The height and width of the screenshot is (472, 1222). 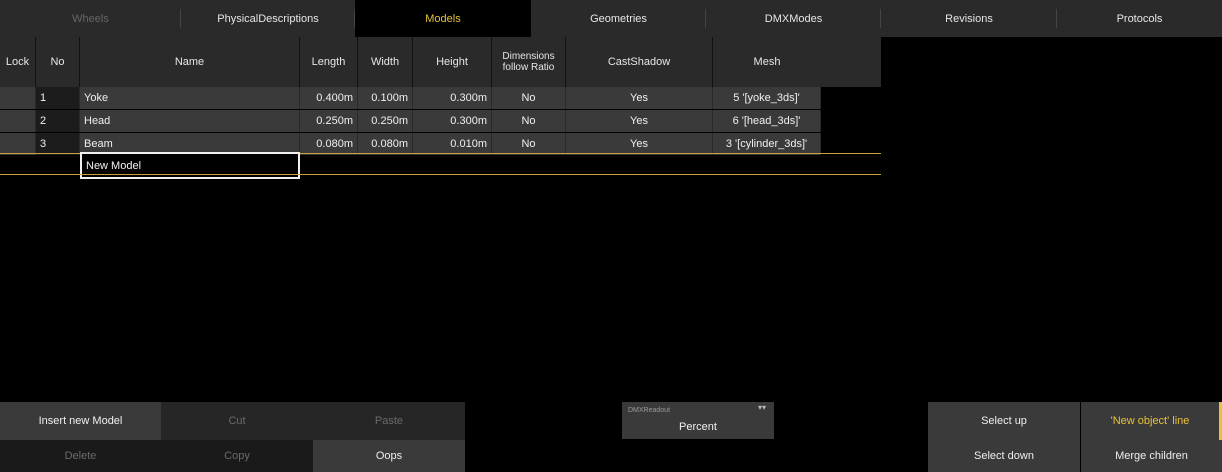 What do you see at coordinates (58, 98) in the screenshot?
I see `no-cell: 1` at bounding box center [58, 98].